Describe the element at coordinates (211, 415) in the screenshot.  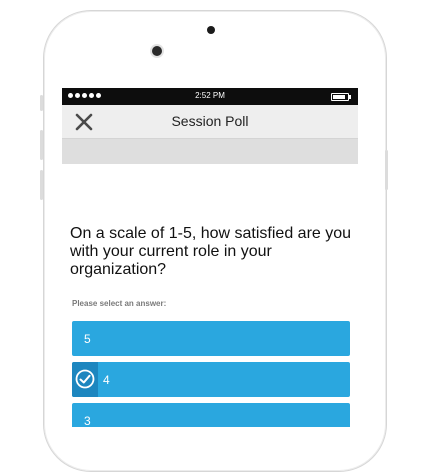
I see `answer-option-3: 3` at that location.